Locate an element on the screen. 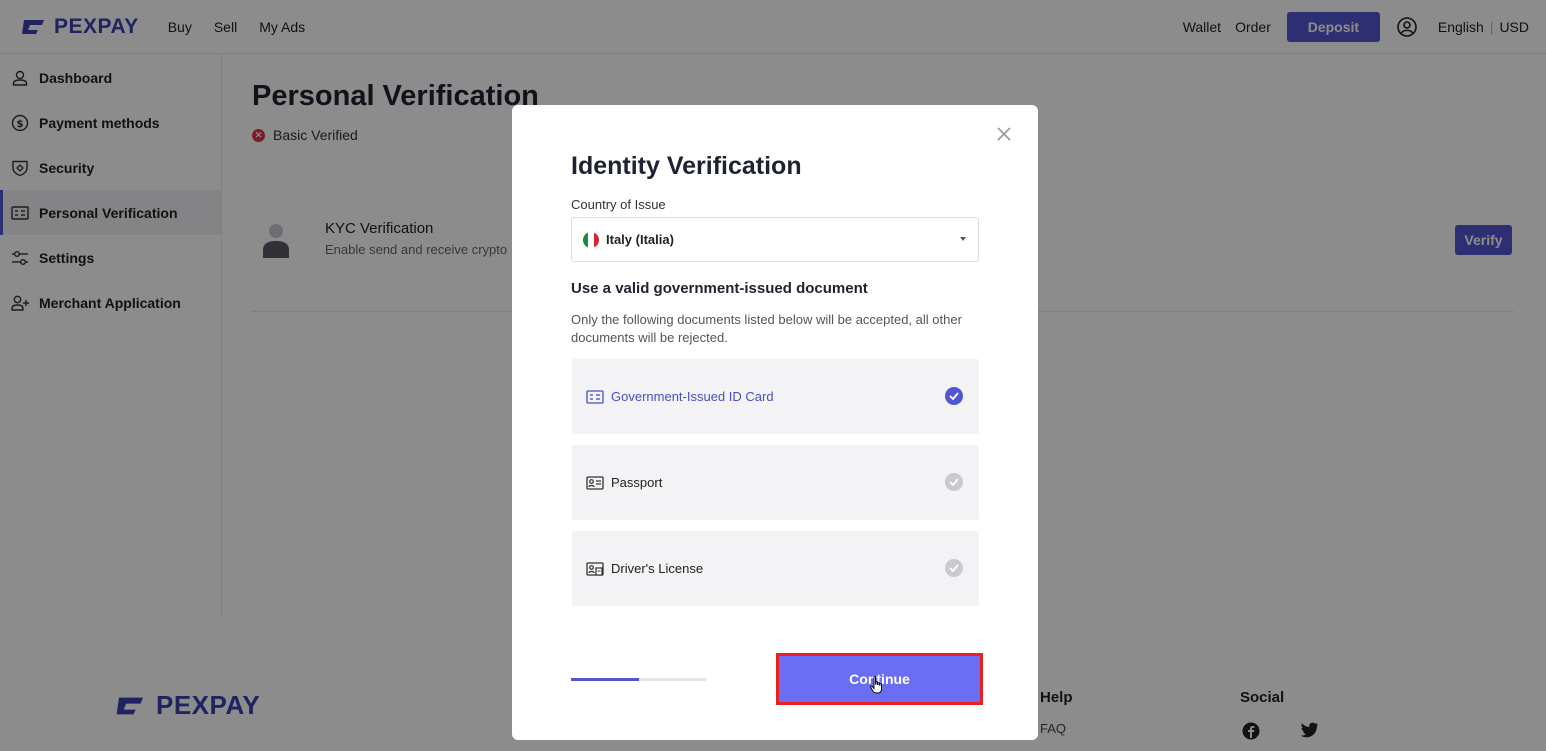  drivers-license-icon is located at coordinates (595, 568).